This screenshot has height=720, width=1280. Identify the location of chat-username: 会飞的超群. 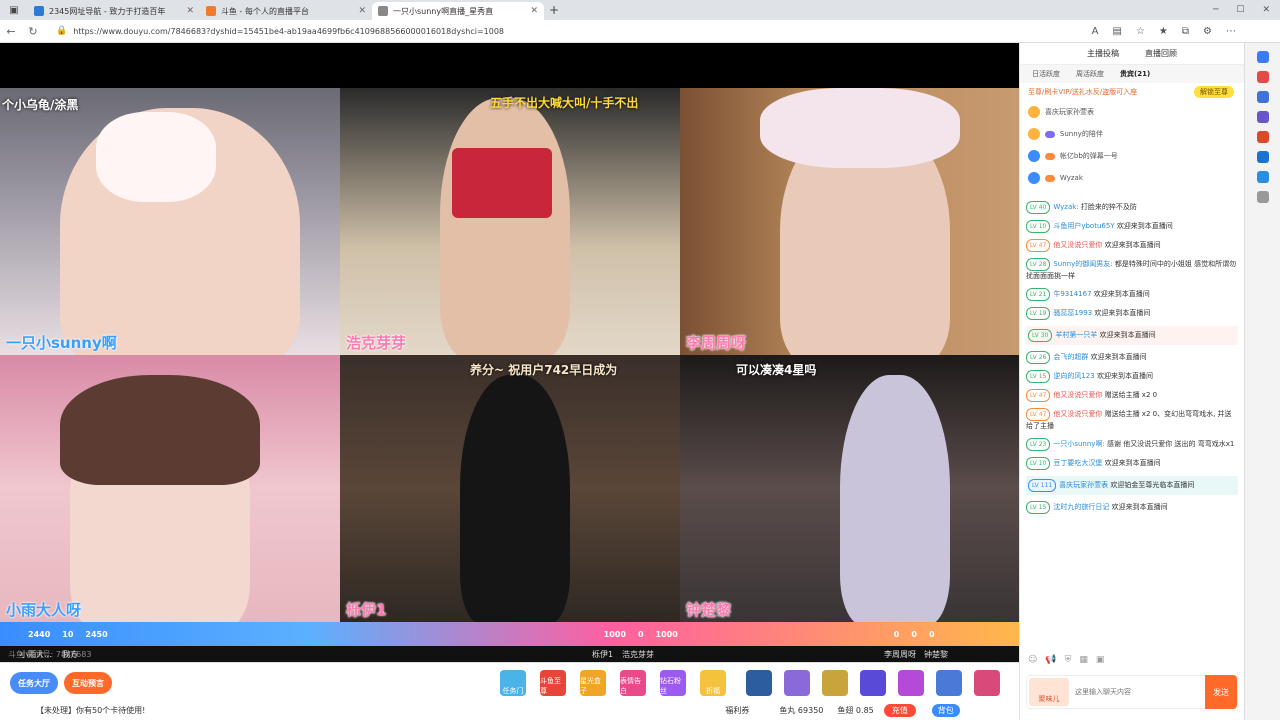
(1070, 357).